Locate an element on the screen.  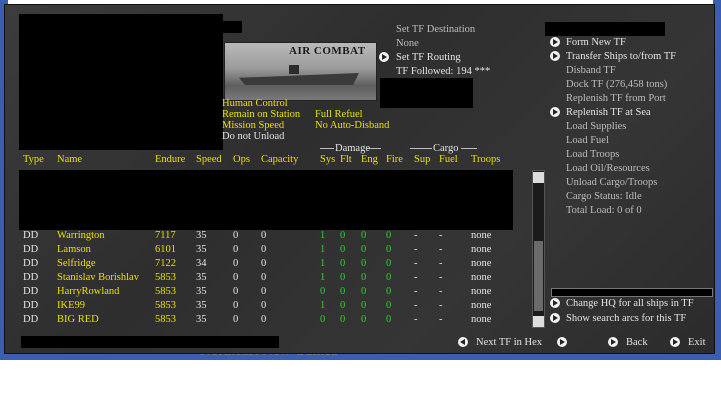
column-header-ops: Ops is located at coordinates (241, 159).